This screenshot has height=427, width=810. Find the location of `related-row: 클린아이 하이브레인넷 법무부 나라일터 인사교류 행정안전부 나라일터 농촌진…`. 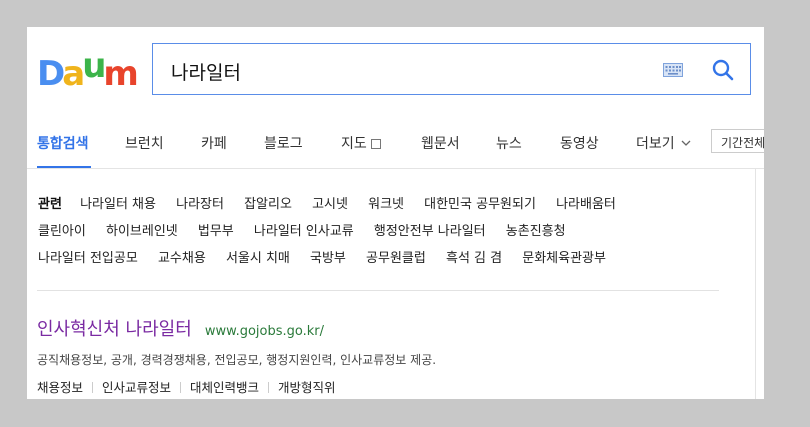

related-row: 클린아이 하이브레인넷 법무부 나라일터 인사교류 행정안전부 나라일터 농촌진… is located at coordinates (388, 233).